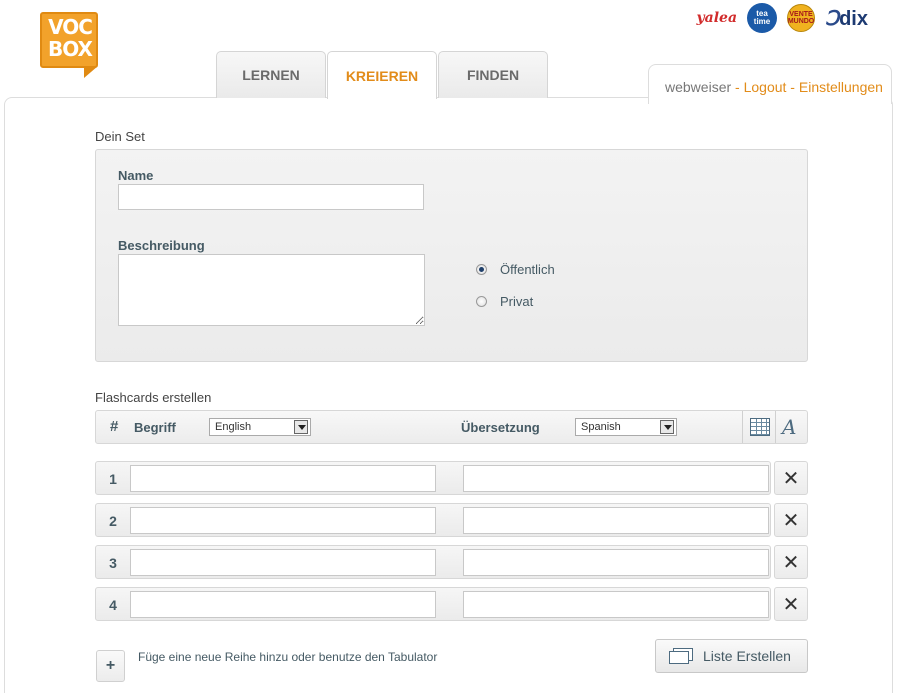 This screenshot has height=693, width=900. What do you see at coordinates (136, 175) in the screenshot?
I see `name-label: Name` at bounding box center [136, 175].